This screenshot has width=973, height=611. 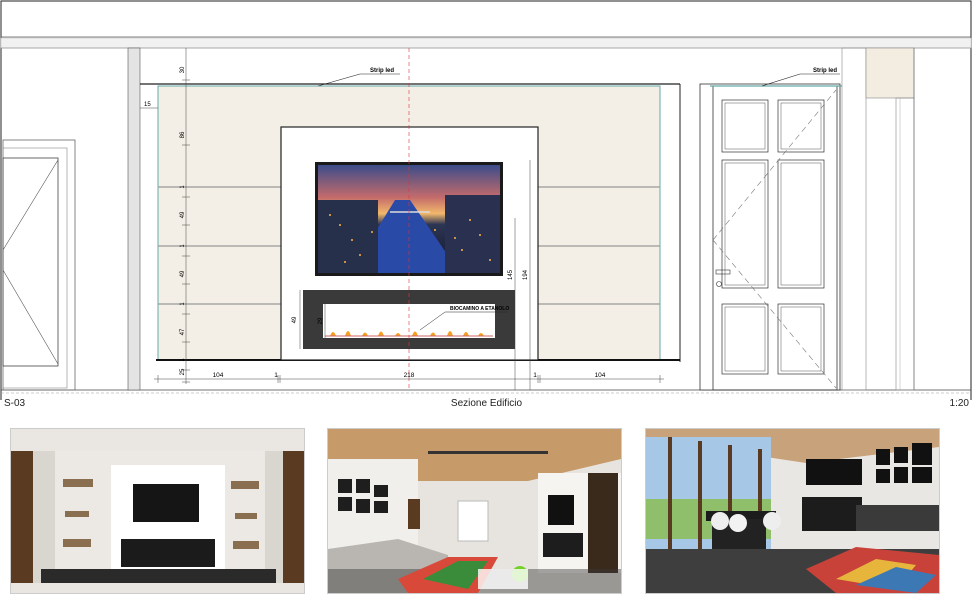 What do you see at coordinates (770, 237) in the screenshot?
I see `door` at bounding box center [770, 237].